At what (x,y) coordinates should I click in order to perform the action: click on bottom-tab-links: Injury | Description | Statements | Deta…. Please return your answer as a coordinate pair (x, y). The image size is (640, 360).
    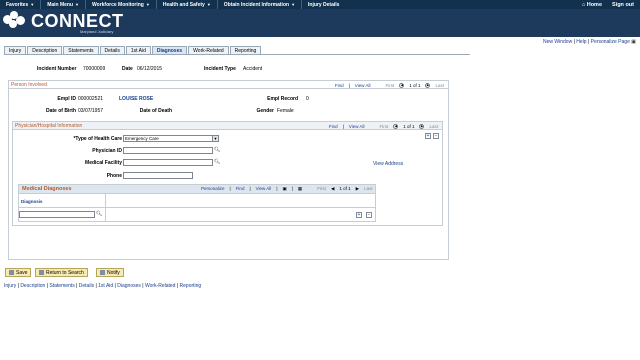
    Looking at the image, I should click on (103, 286).